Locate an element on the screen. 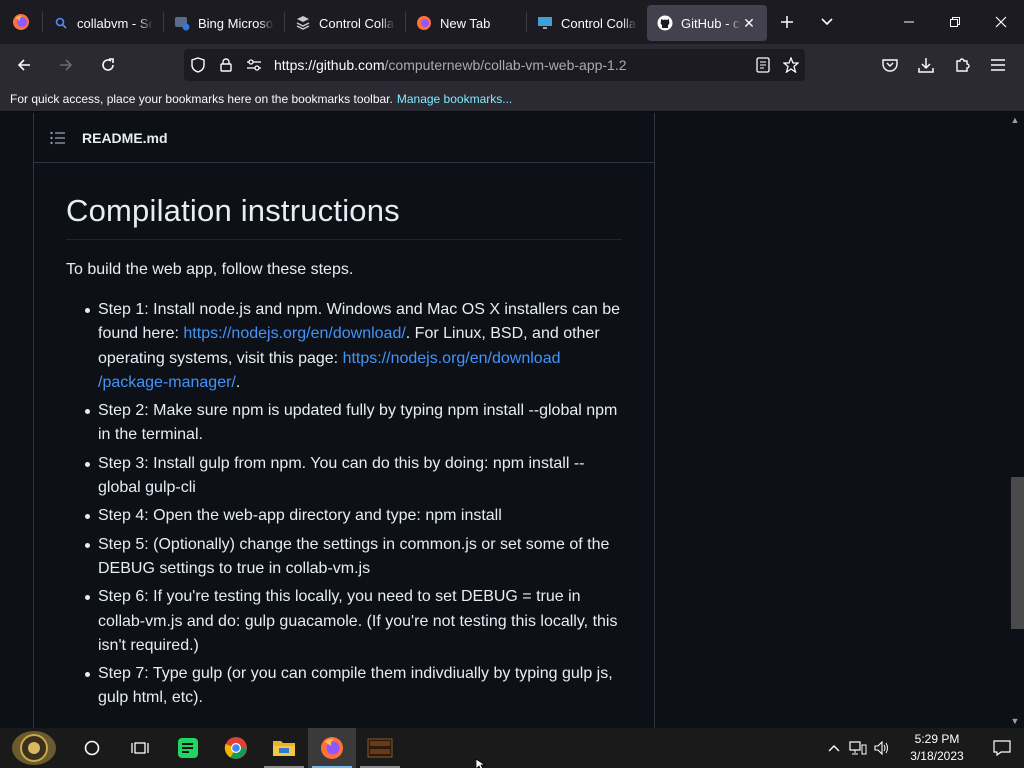  tab-control-collab-1: Control Collab is located at coordinates (345, 23).